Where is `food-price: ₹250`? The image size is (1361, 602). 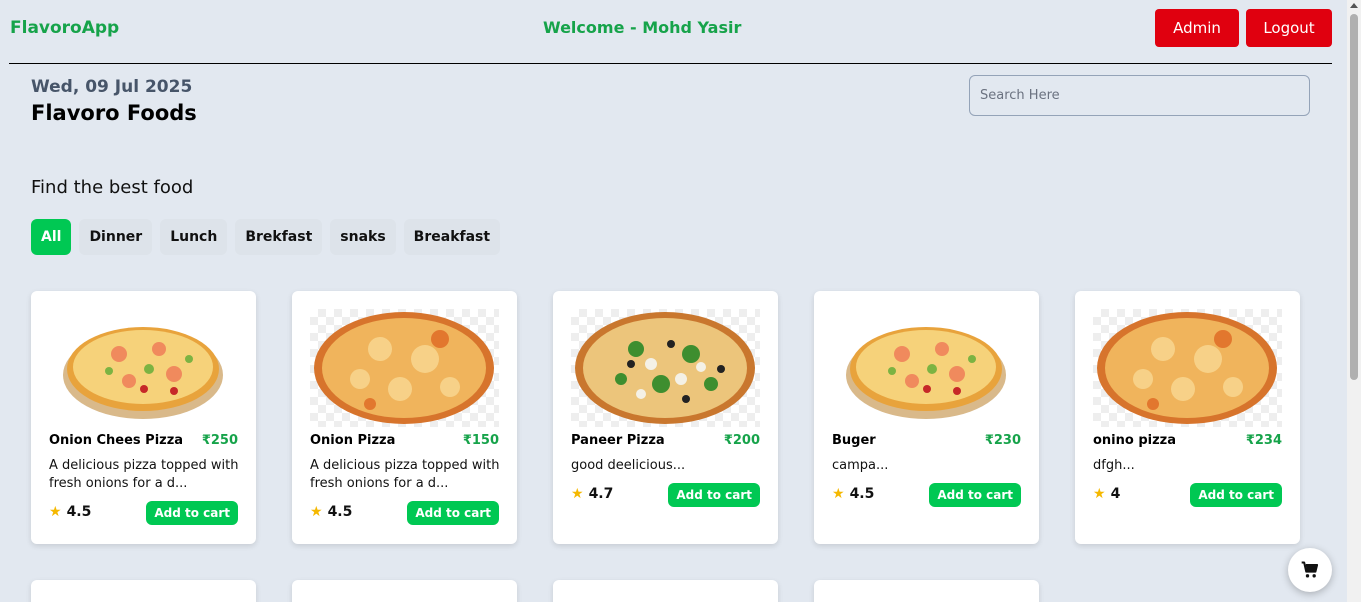 food-price: ₹250 is located at coordinates (219, 440).